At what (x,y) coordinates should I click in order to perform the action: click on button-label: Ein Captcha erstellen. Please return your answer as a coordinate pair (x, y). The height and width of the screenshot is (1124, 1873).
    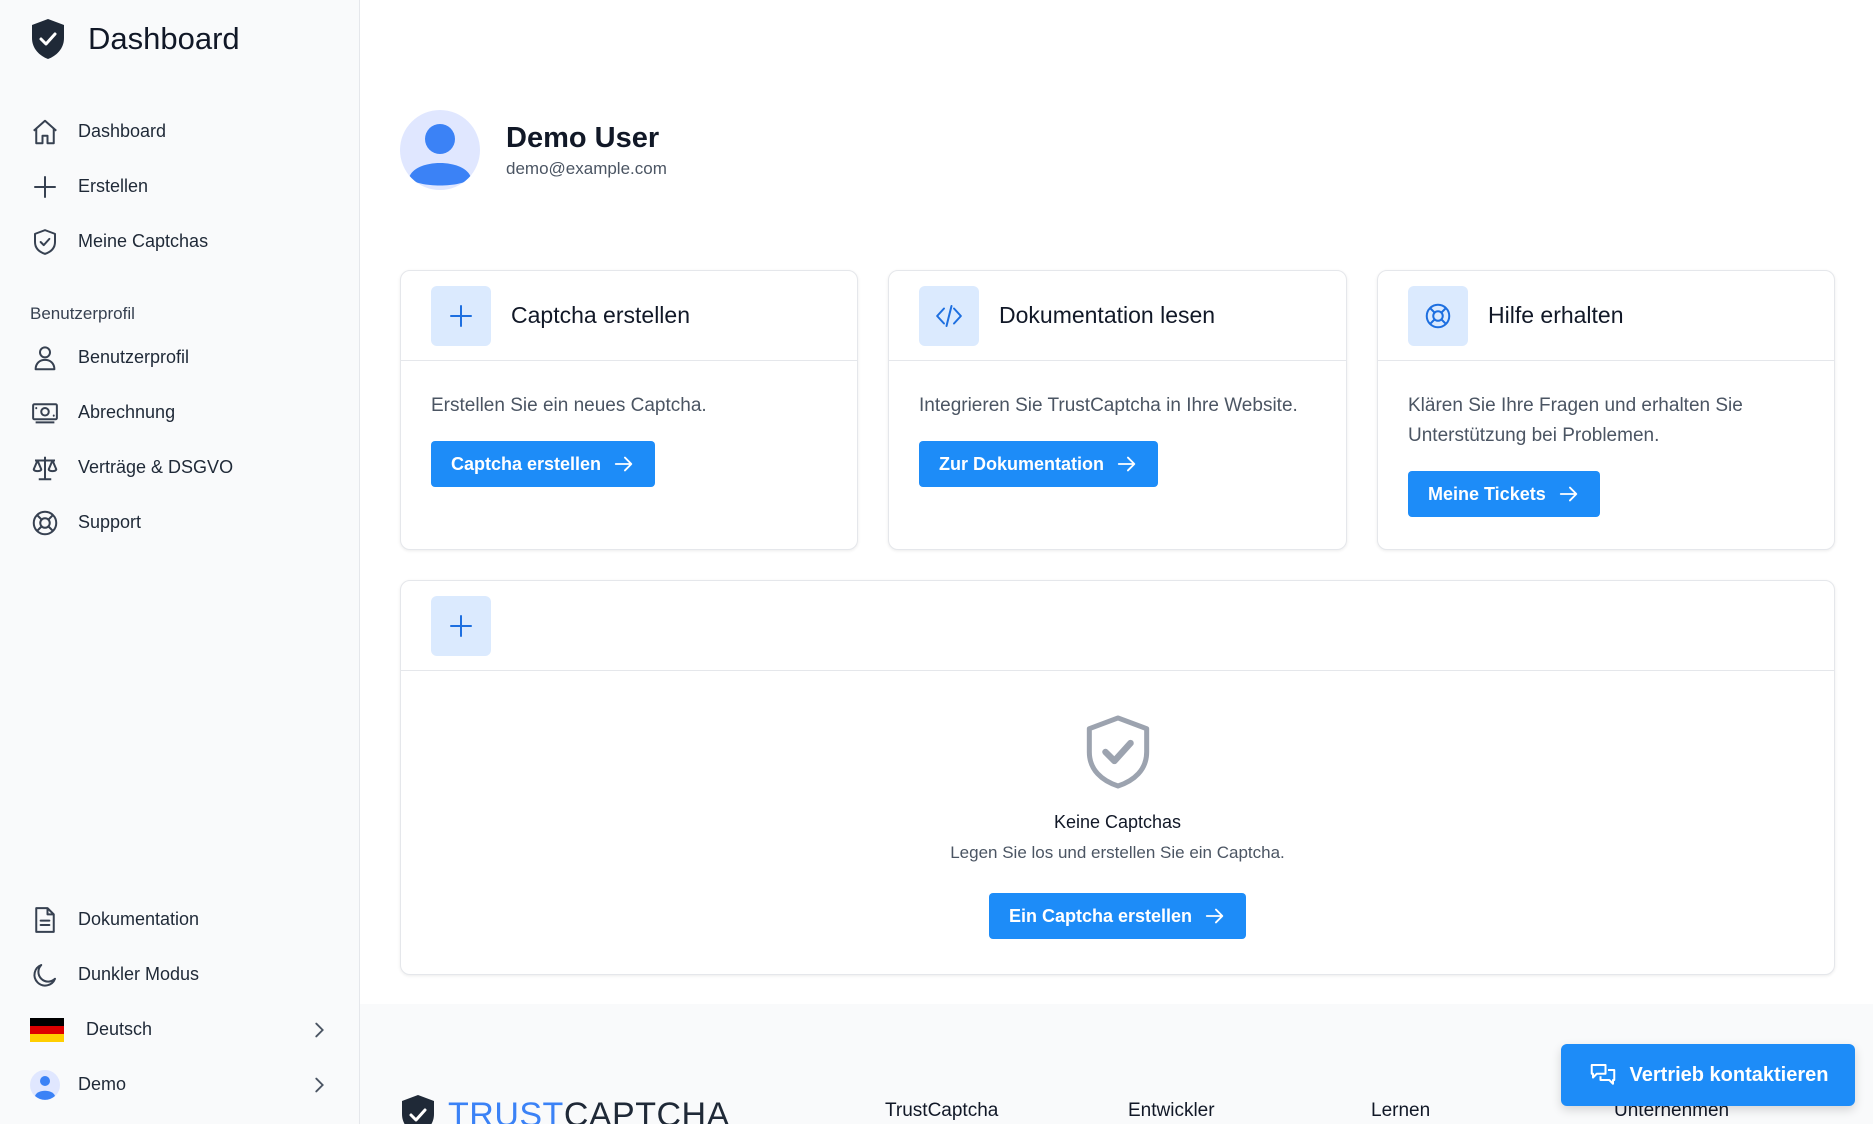
    Looking at the image, I should click on (1100, 915).